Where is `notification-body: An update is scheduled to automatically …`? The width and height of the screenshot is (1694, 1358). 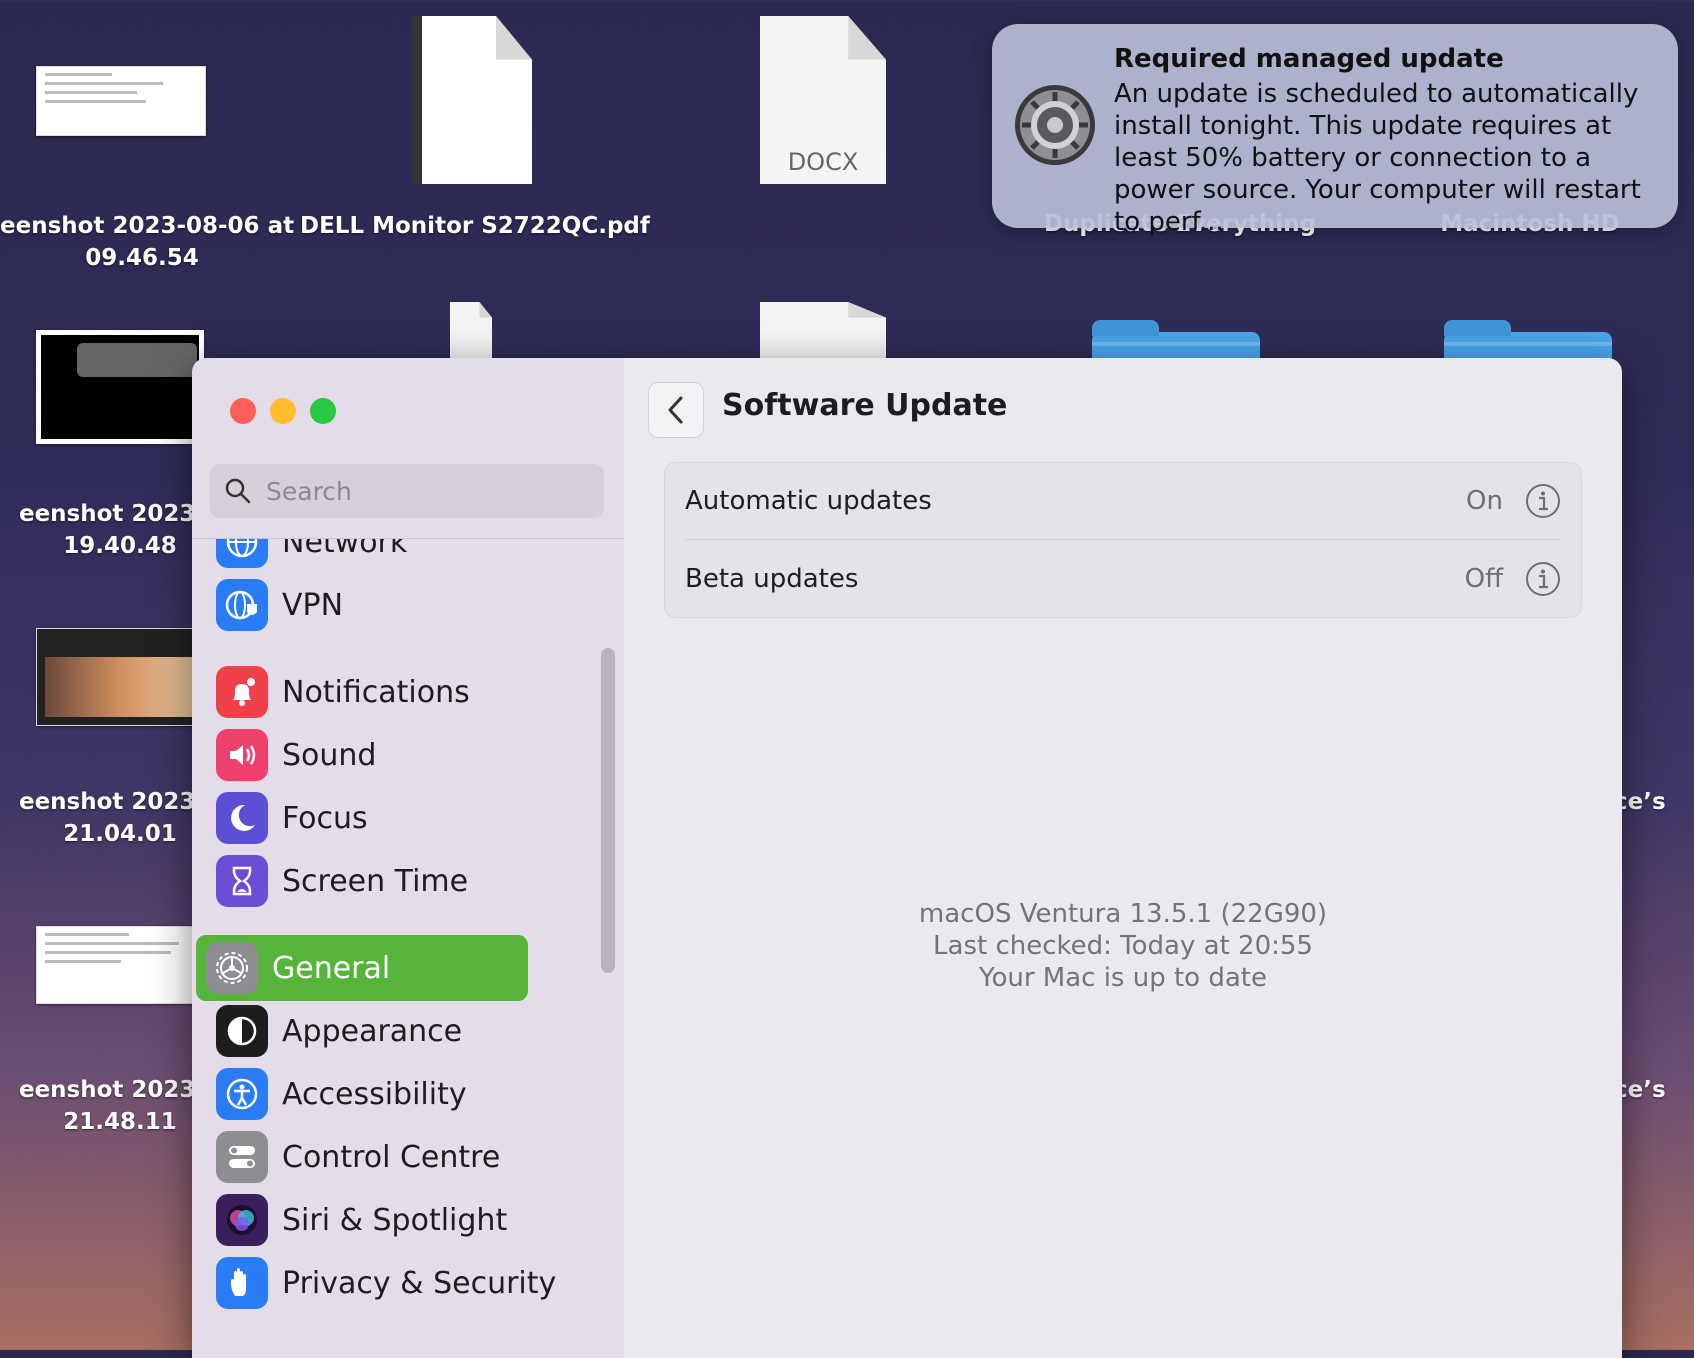
notification-body: An update is scheduled to automatically … is located at coordinates (1377, 158).